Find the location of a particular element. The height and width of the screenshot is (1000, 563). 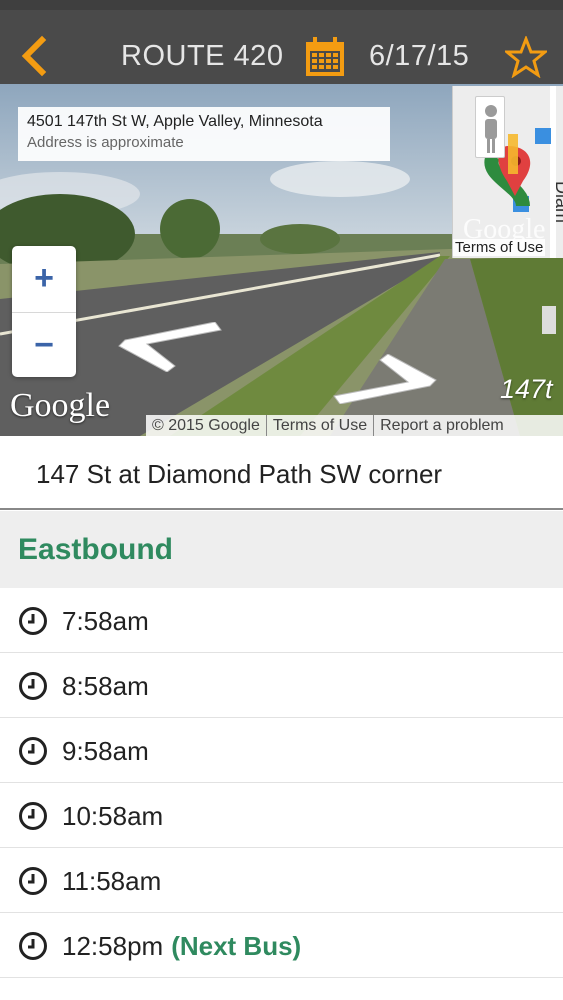

next-bus-tag: (Next Bus) is located at coordinates (236, 946).